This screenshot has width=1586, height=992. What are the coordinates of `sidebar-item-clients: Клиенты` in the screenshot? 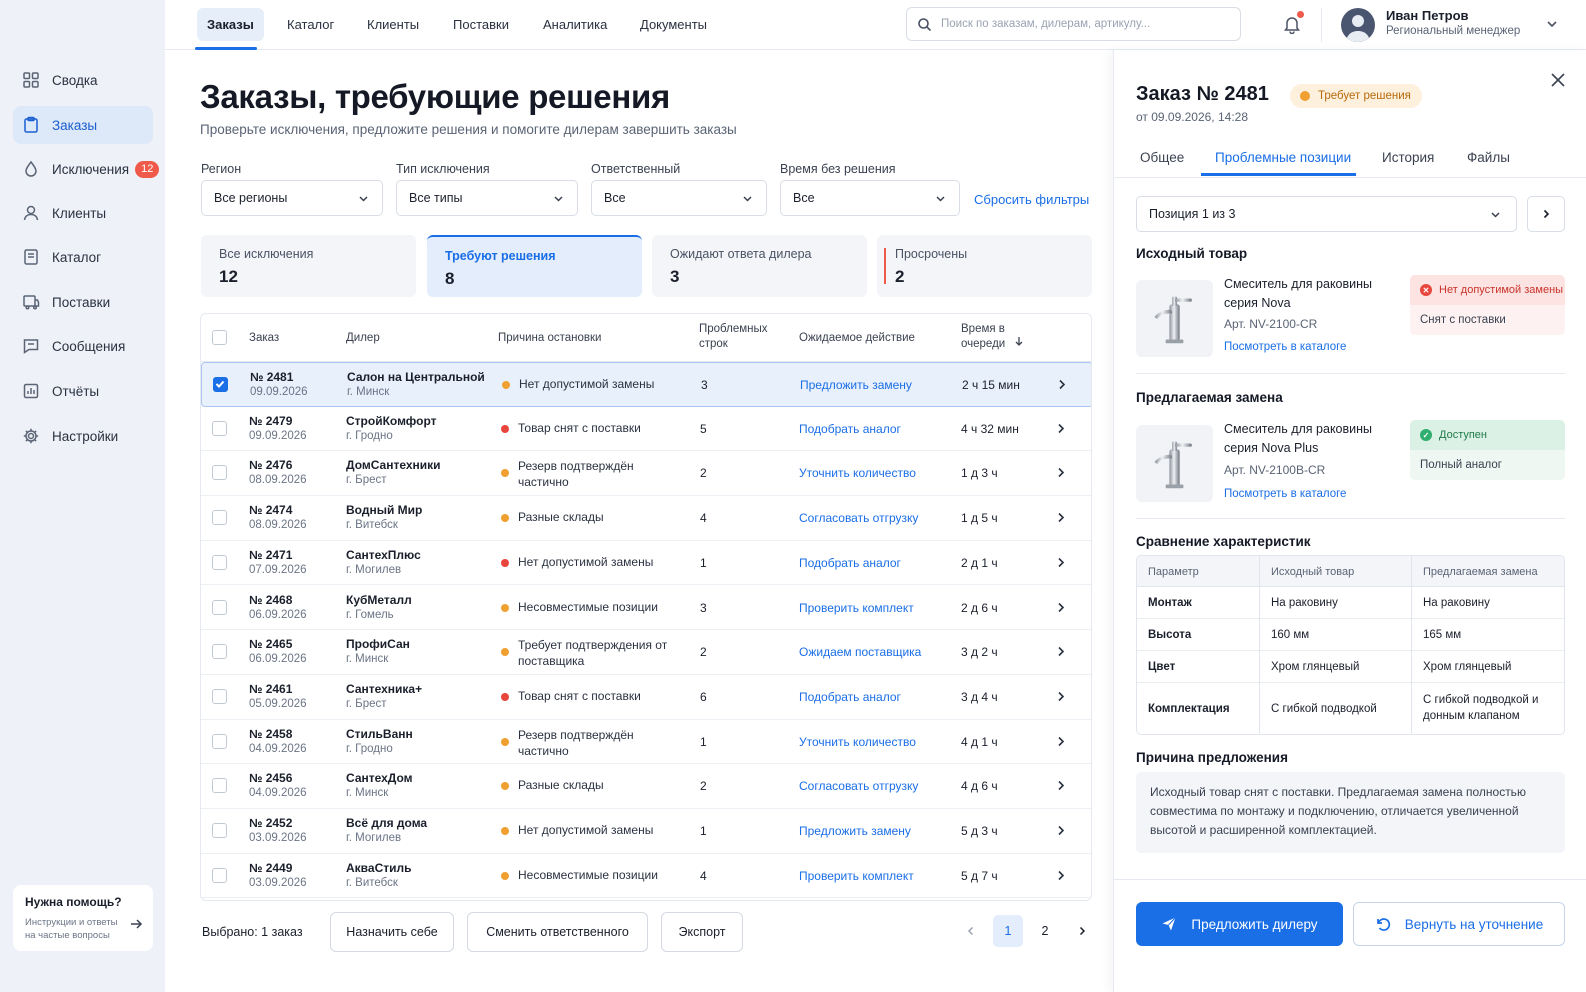 It's located at (83, 213).